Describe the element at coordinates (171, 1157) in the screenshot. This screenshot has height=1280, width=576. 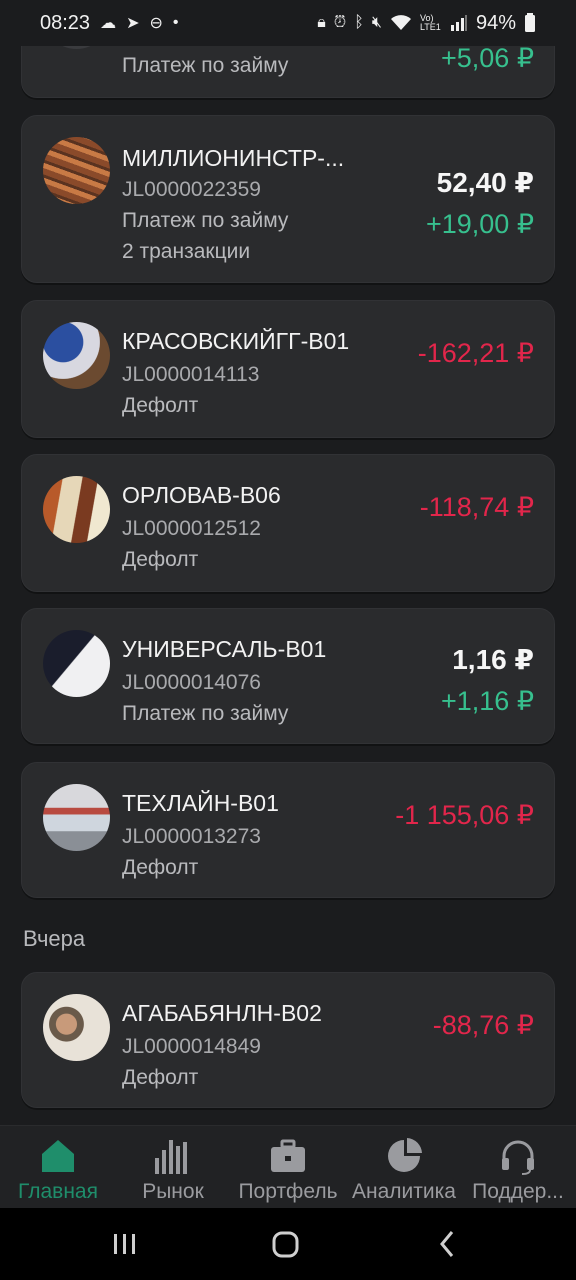
I see `bar-chart-icon` at that location.